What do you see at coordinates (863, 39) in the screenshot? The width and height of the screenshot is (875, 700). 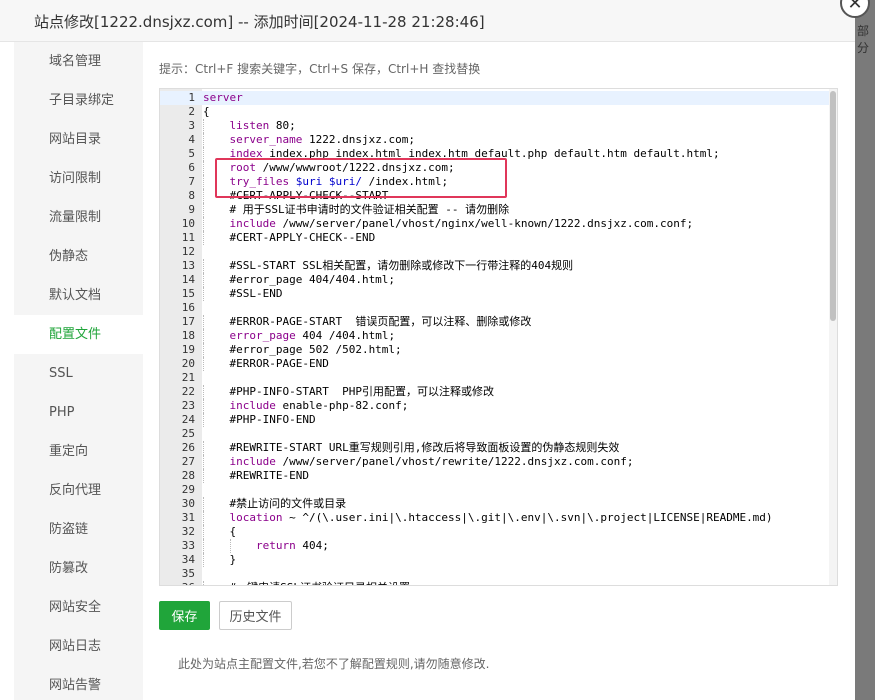 I see `backdrop-text-fragment: 部分` at bounding box center [863, 39].